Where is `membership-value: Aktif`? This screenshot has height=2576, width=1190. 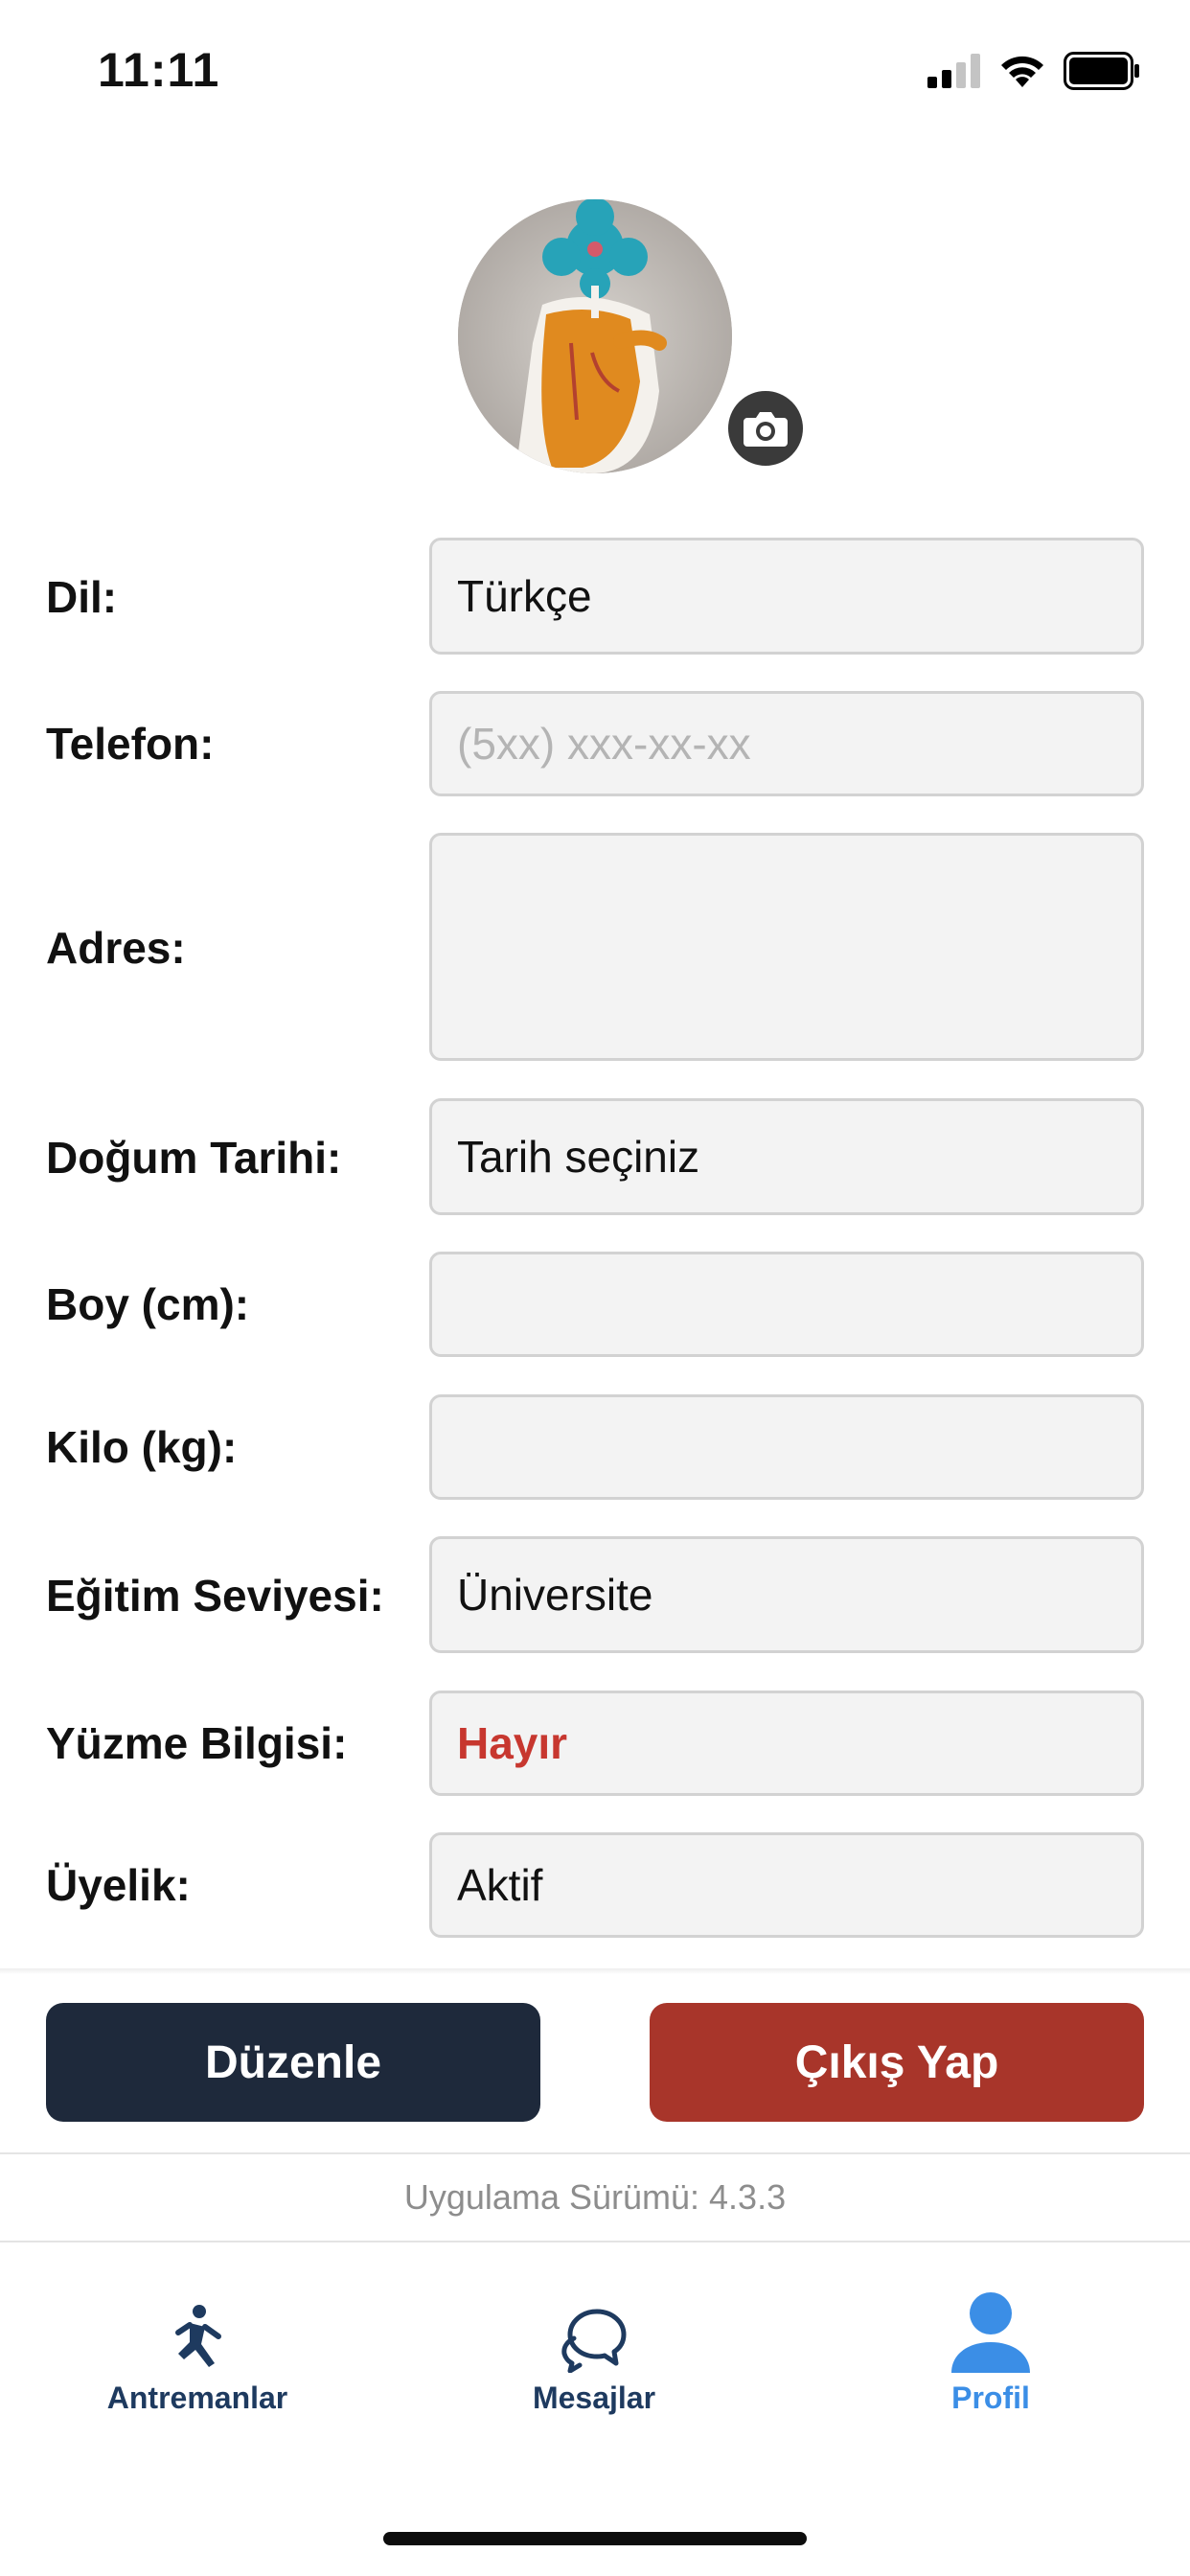
membership-value: Aktif is located at coordinates (787, 1885).